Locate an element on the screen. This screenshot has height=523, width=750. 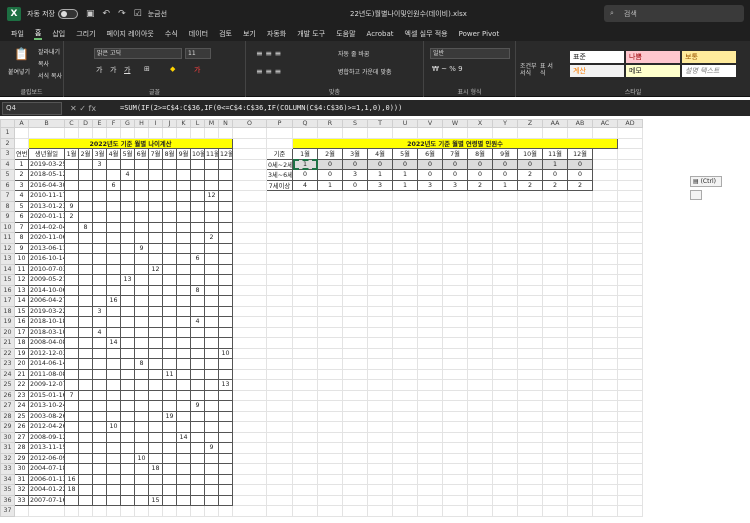
row-header: 9 is located at coordinates (7, 217).